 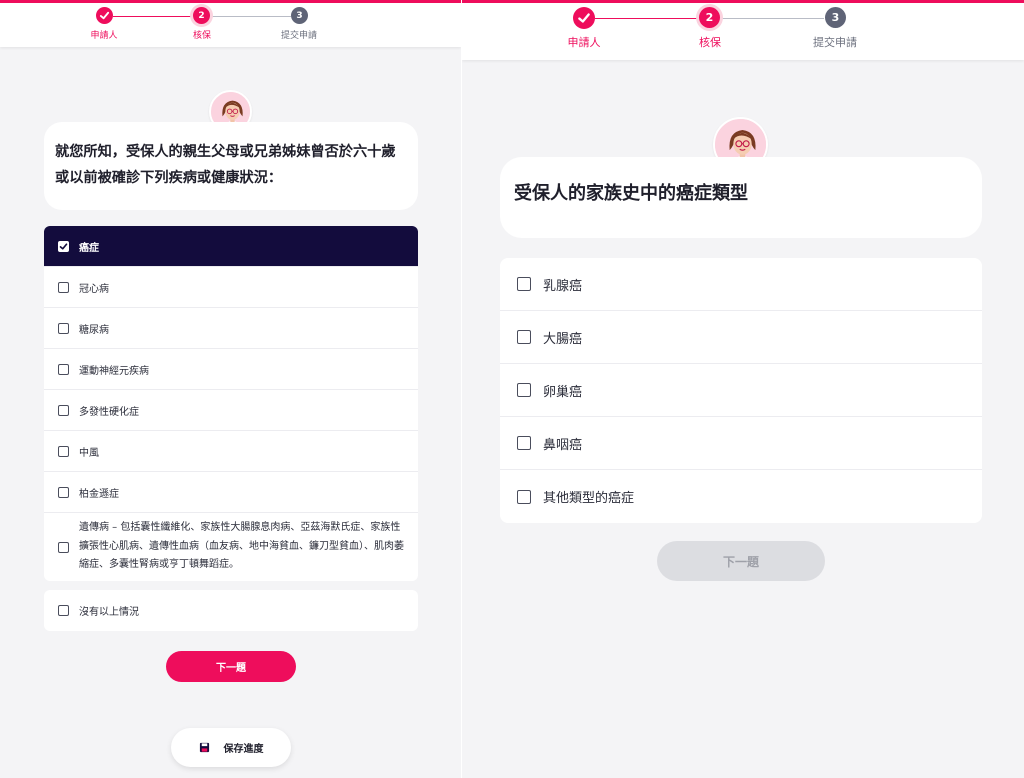 What do you see at coordinates (231, 492) in the screenshot?
I see `option-parkinsons: 柏金遜症` at bounding box center [231, 492].